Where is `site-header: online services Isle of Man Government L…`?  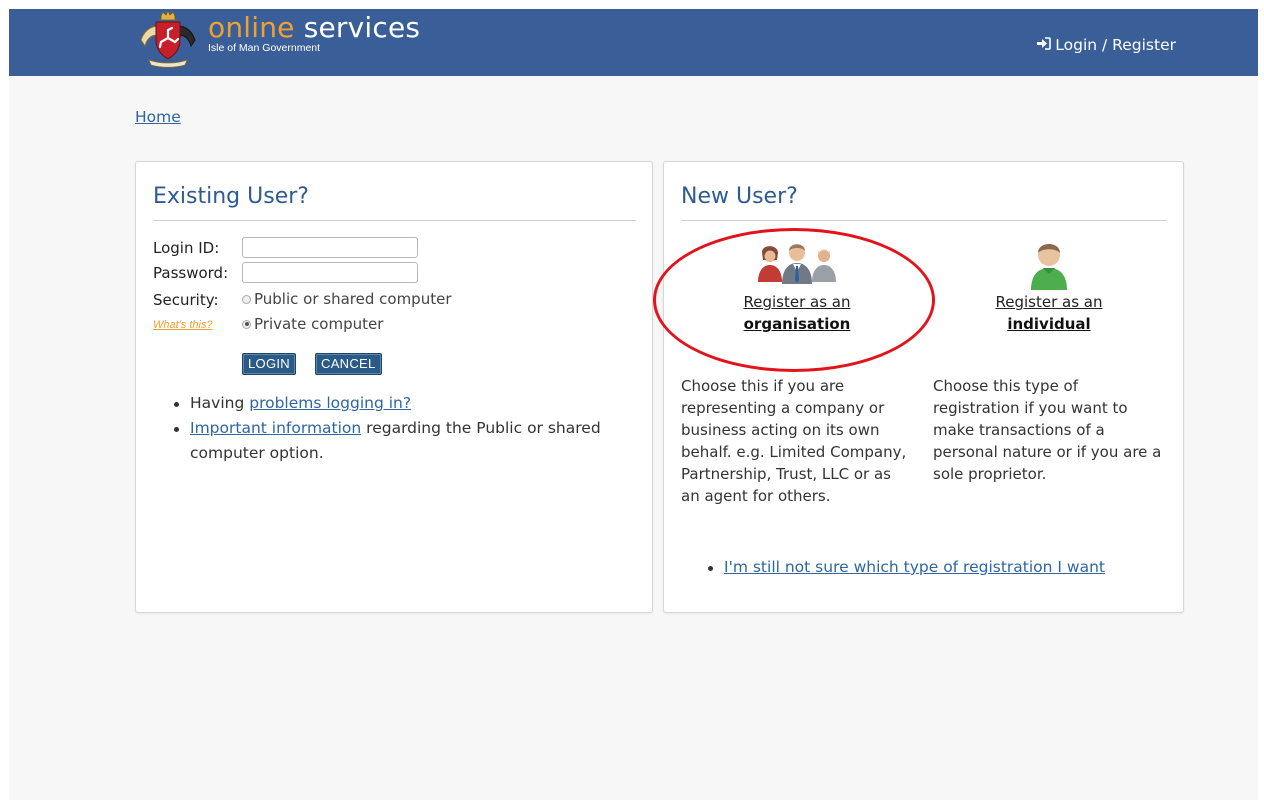 site-header: online services Isle of Man Government L… is located at coordinates (633, 42).